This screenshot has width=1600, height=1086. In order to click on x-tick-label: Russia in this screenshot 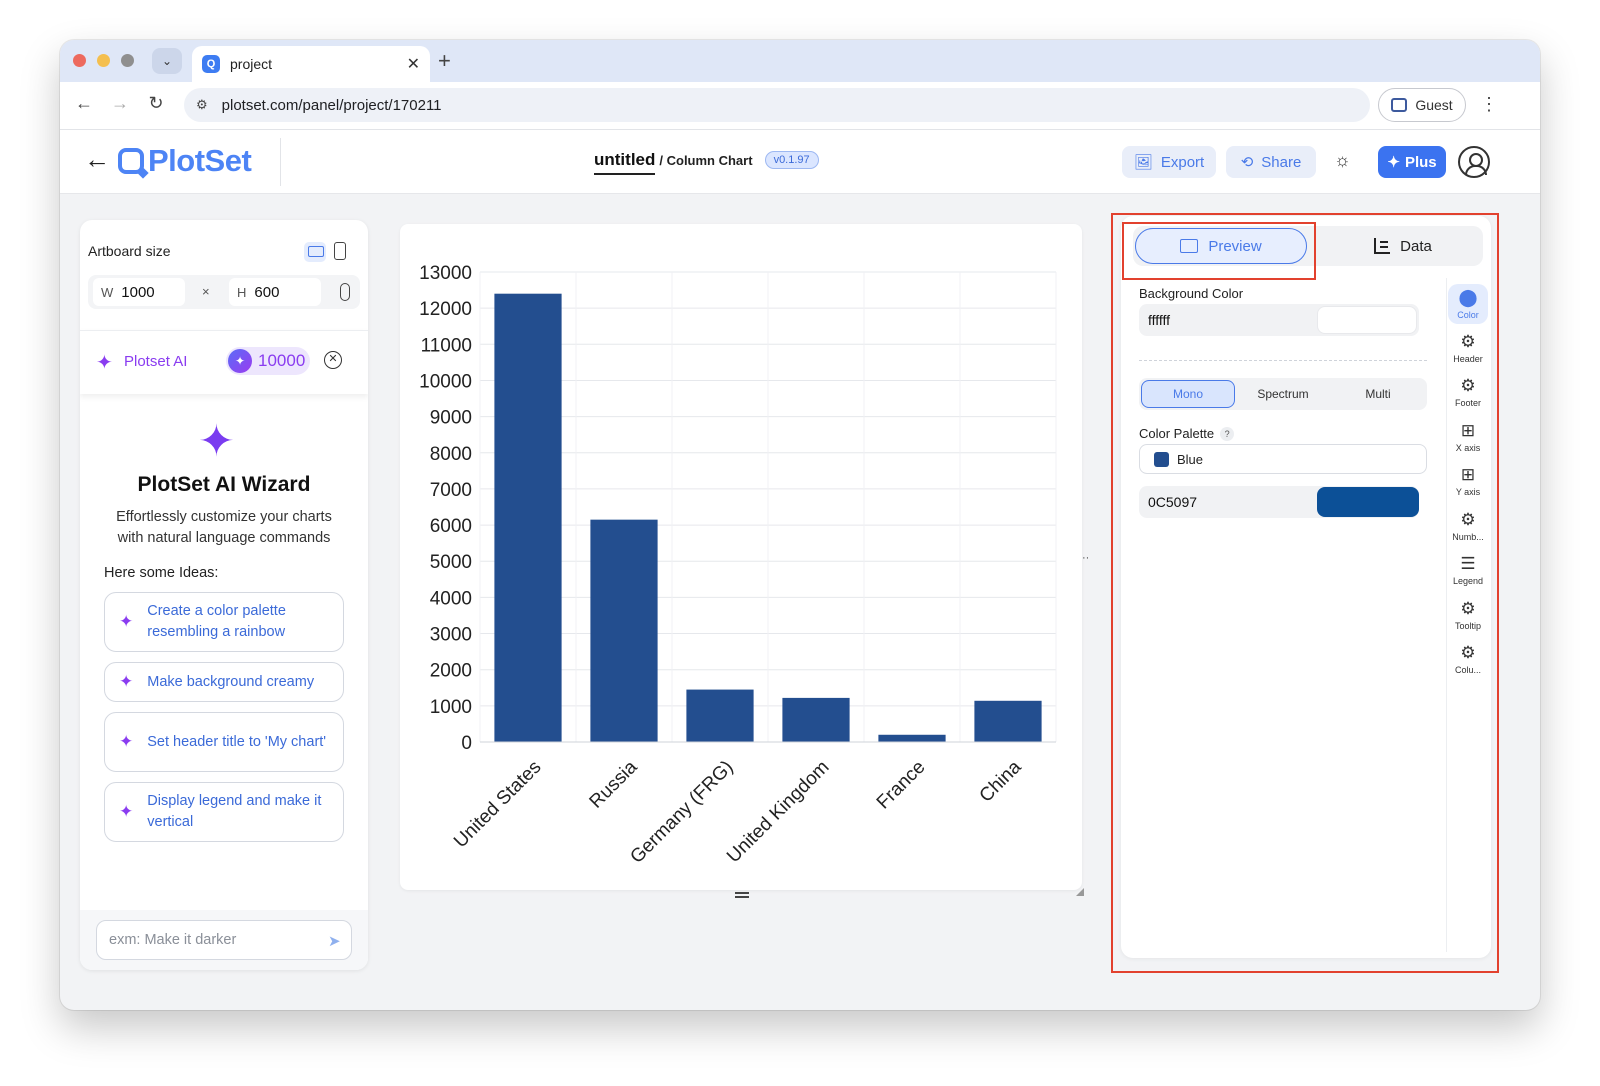, I will do `click(614, 784)`.